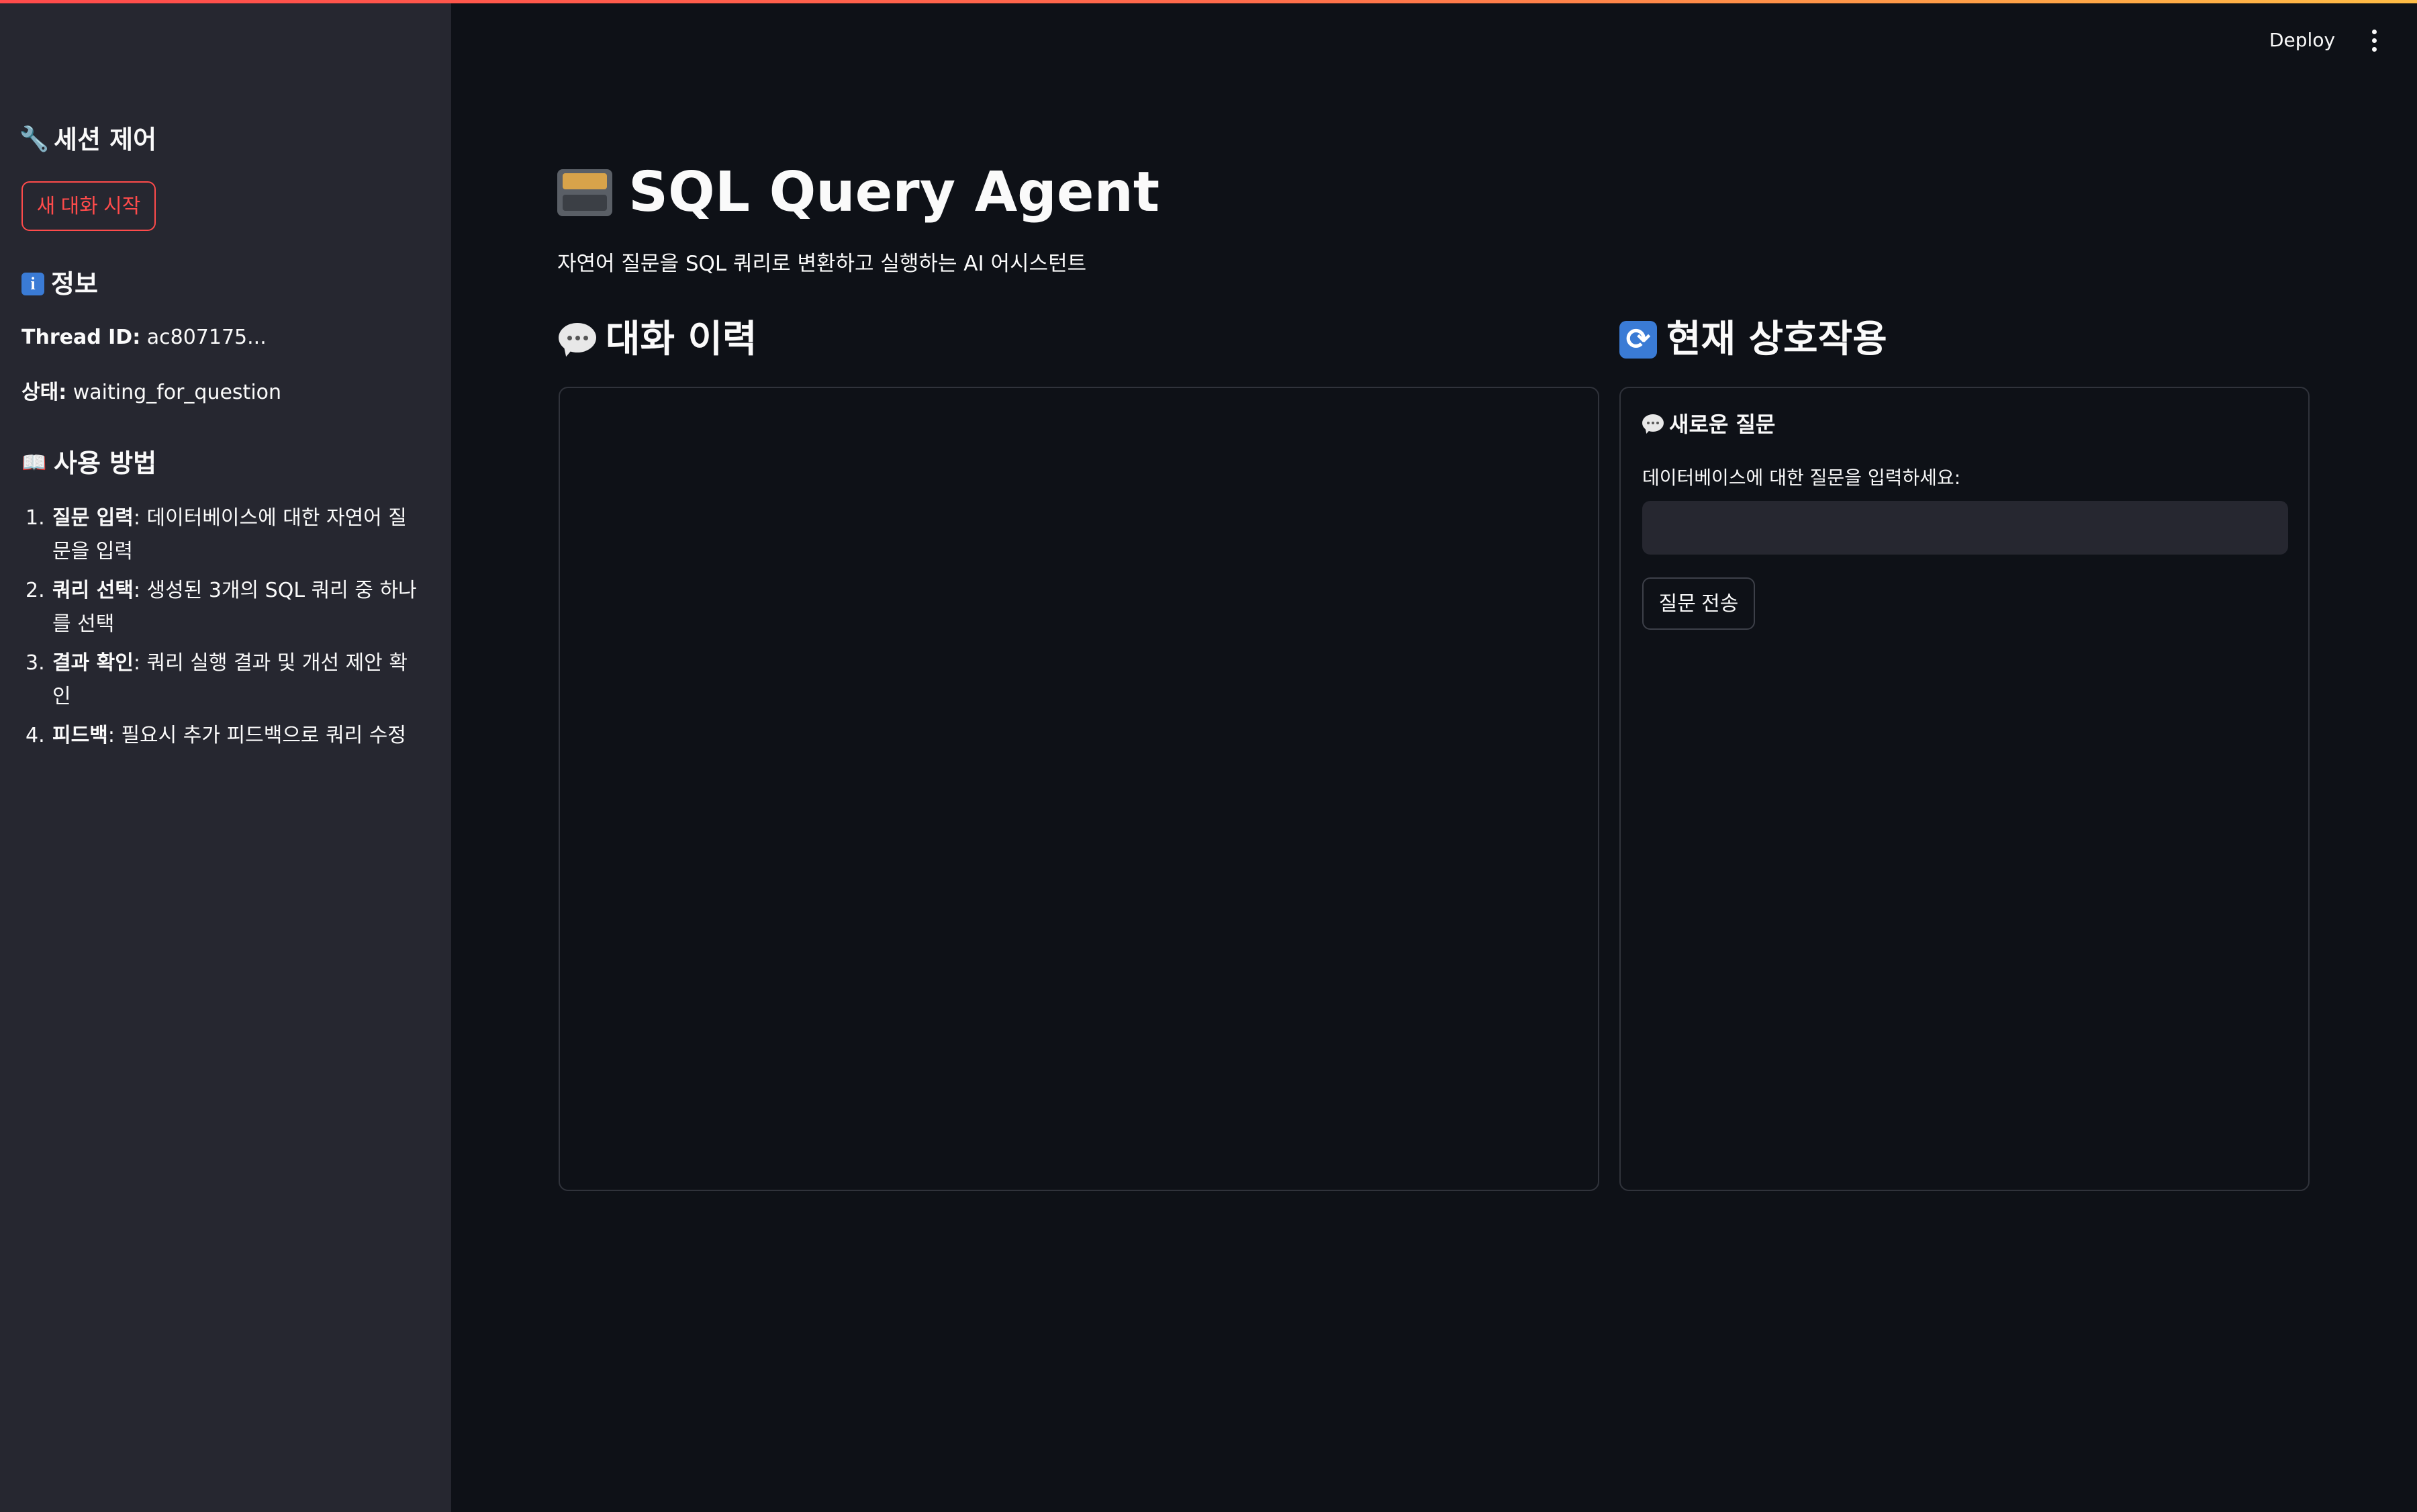  What do you see at coordinates (223, 680) in the screenshot?
I see `list-item: 3. 결과 확인: 쿼리 실행 결과 및 개선 제안 확인` at bounding box center [223, 680].